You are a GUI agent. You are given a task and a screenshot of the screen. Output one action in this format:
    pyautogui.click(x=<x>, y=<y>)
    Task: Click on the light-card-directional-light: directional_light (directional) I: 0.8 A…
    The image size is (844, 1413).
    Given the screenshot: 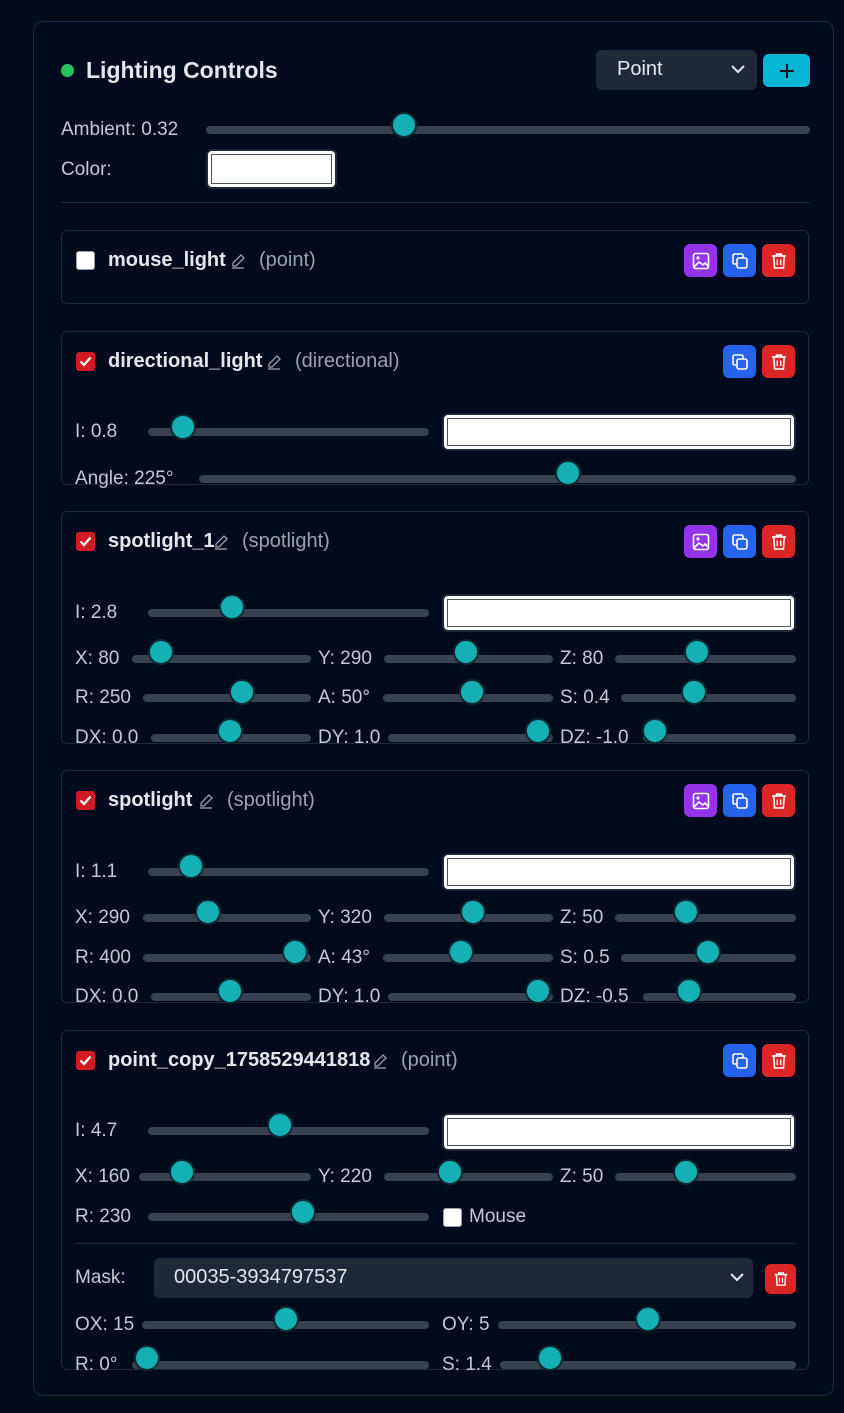 What is the action you would take?
    pyautogui.click(x=435, y=410)
    